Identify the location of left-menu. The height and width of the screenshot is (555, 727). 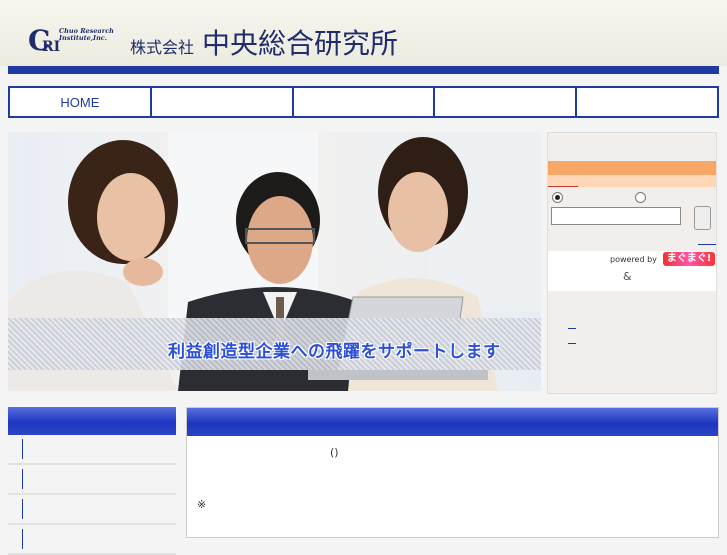
(92, 481).